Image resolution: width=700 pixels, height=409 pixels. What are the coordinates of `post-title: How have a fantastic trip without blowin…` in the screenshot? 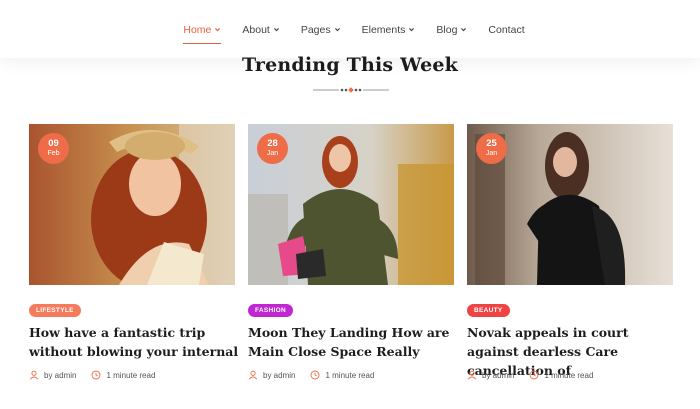 It's located at (134, 342).